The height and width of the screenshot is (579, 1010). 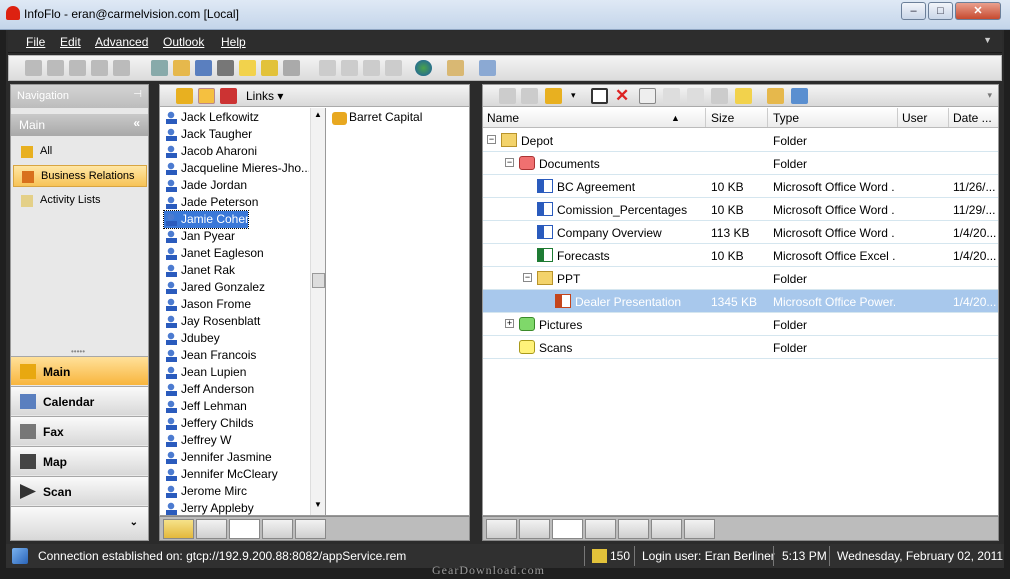 What do you see at coordinates (786, 118) in the screenshot?
I see `column-type: Type` at bounding box center [786, 118].